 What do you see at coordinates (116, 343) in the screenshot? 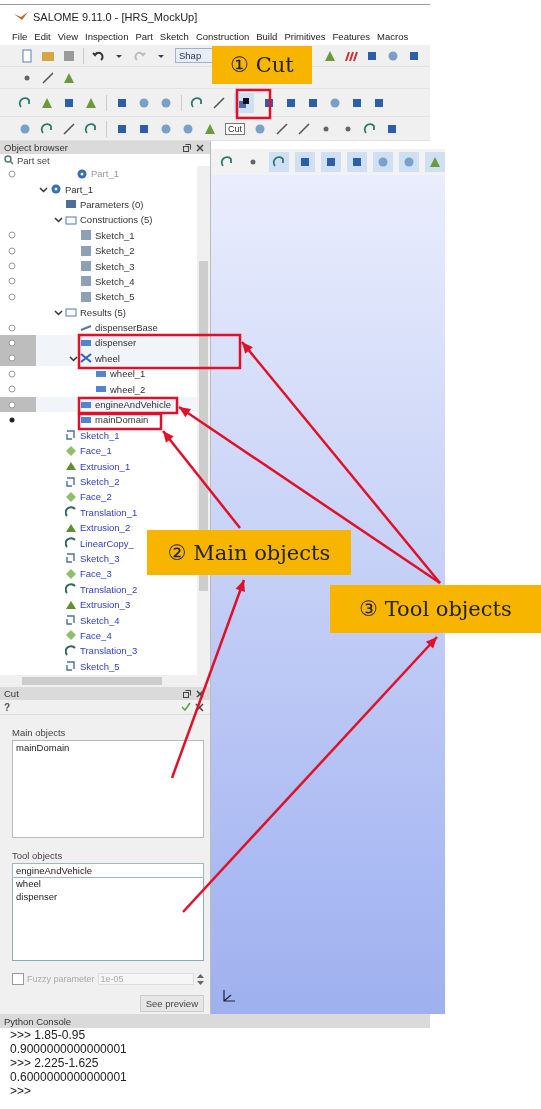
I see `tree-item: dispenser` at bounding box center [116, 343].